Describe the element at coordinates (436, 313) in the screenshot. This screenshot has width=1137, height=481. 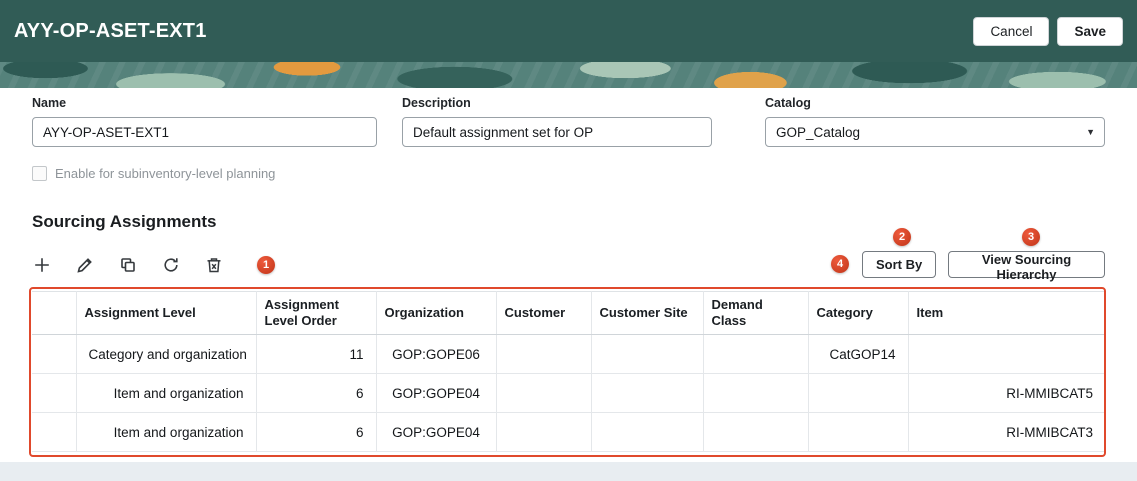
I see `header-organization: Organization` at that location.